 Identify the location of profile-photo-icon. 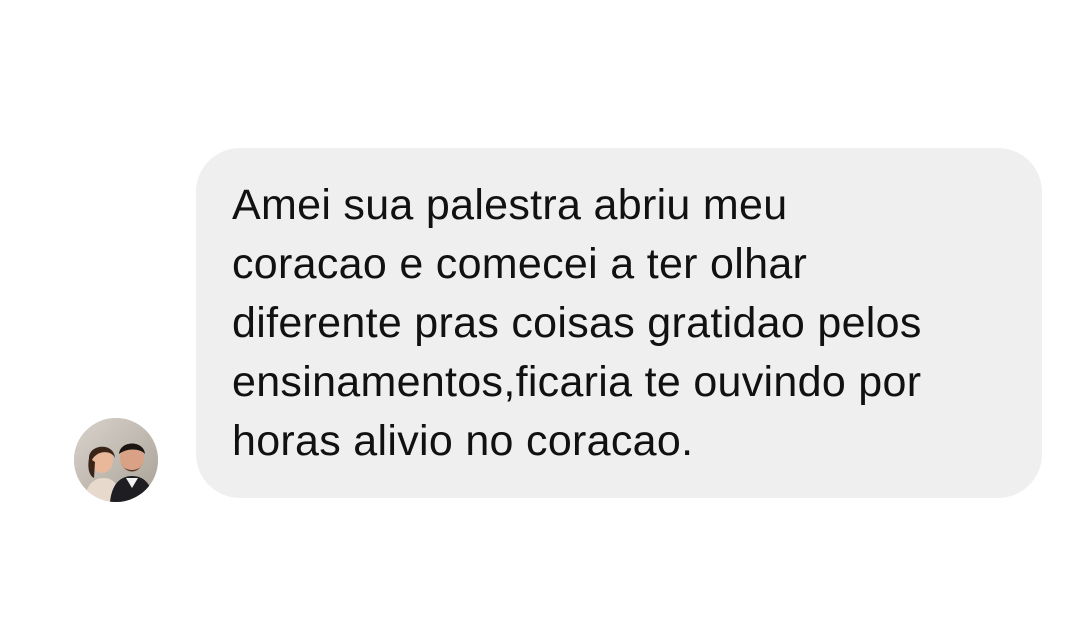
(116, 460).